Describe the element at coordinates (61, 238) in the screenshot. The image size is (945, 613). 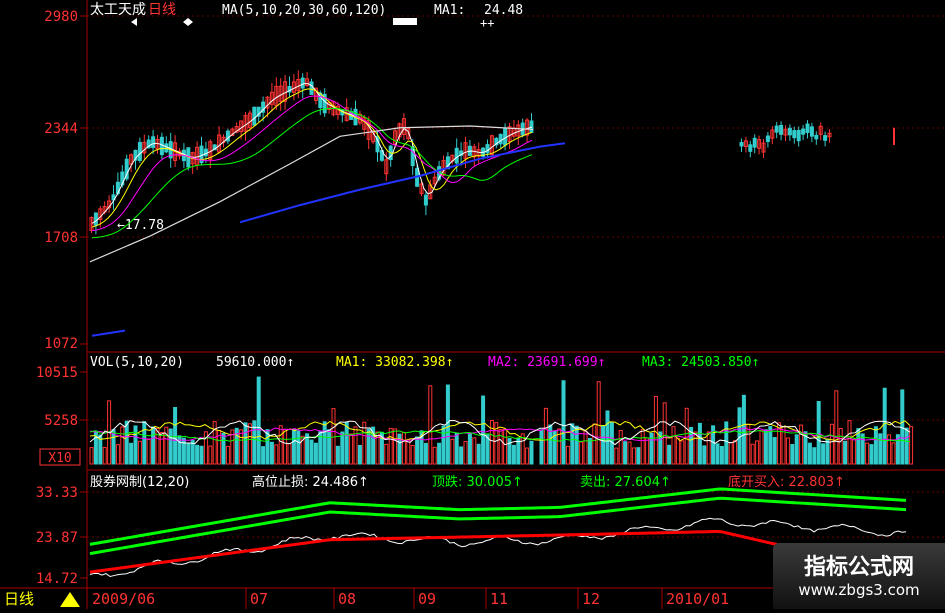
I see `price-tick-1708: 1708` at that location.